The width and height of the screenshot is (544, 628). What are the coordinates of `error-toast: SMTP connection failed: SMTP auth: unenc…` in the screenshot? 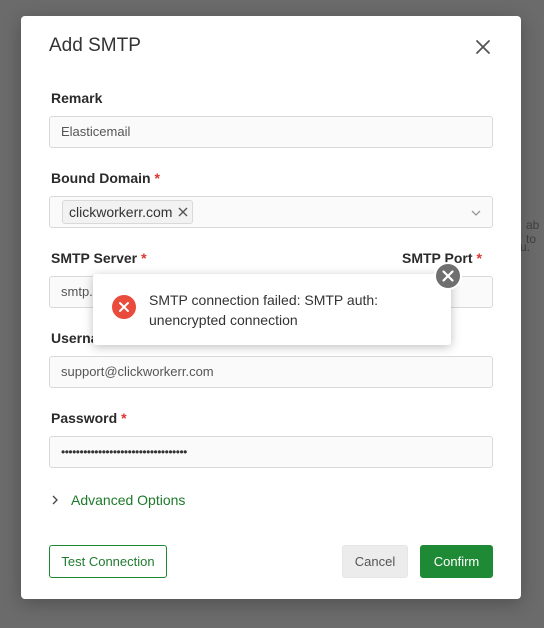 It's located at (277, 303).